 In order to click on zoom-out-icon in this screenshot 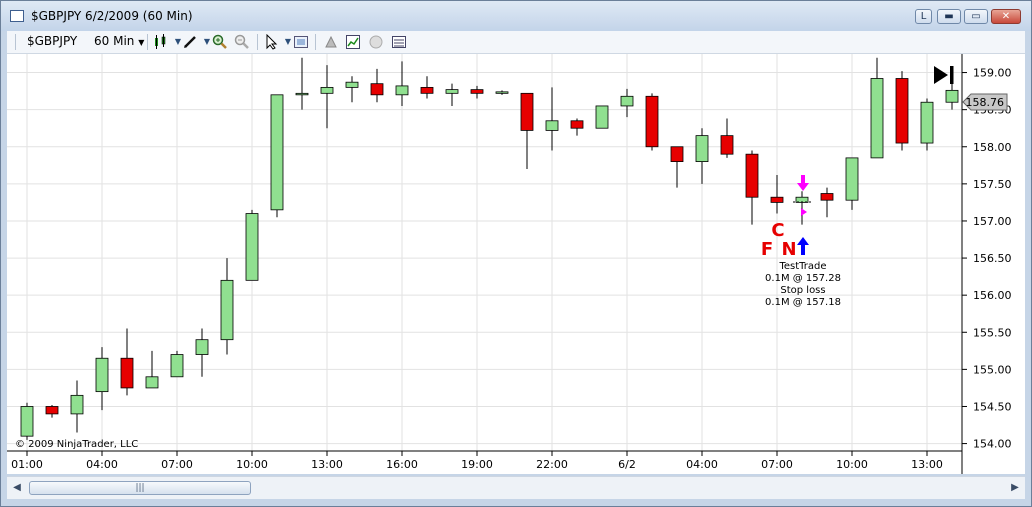, I will do `click(242, 42)`.